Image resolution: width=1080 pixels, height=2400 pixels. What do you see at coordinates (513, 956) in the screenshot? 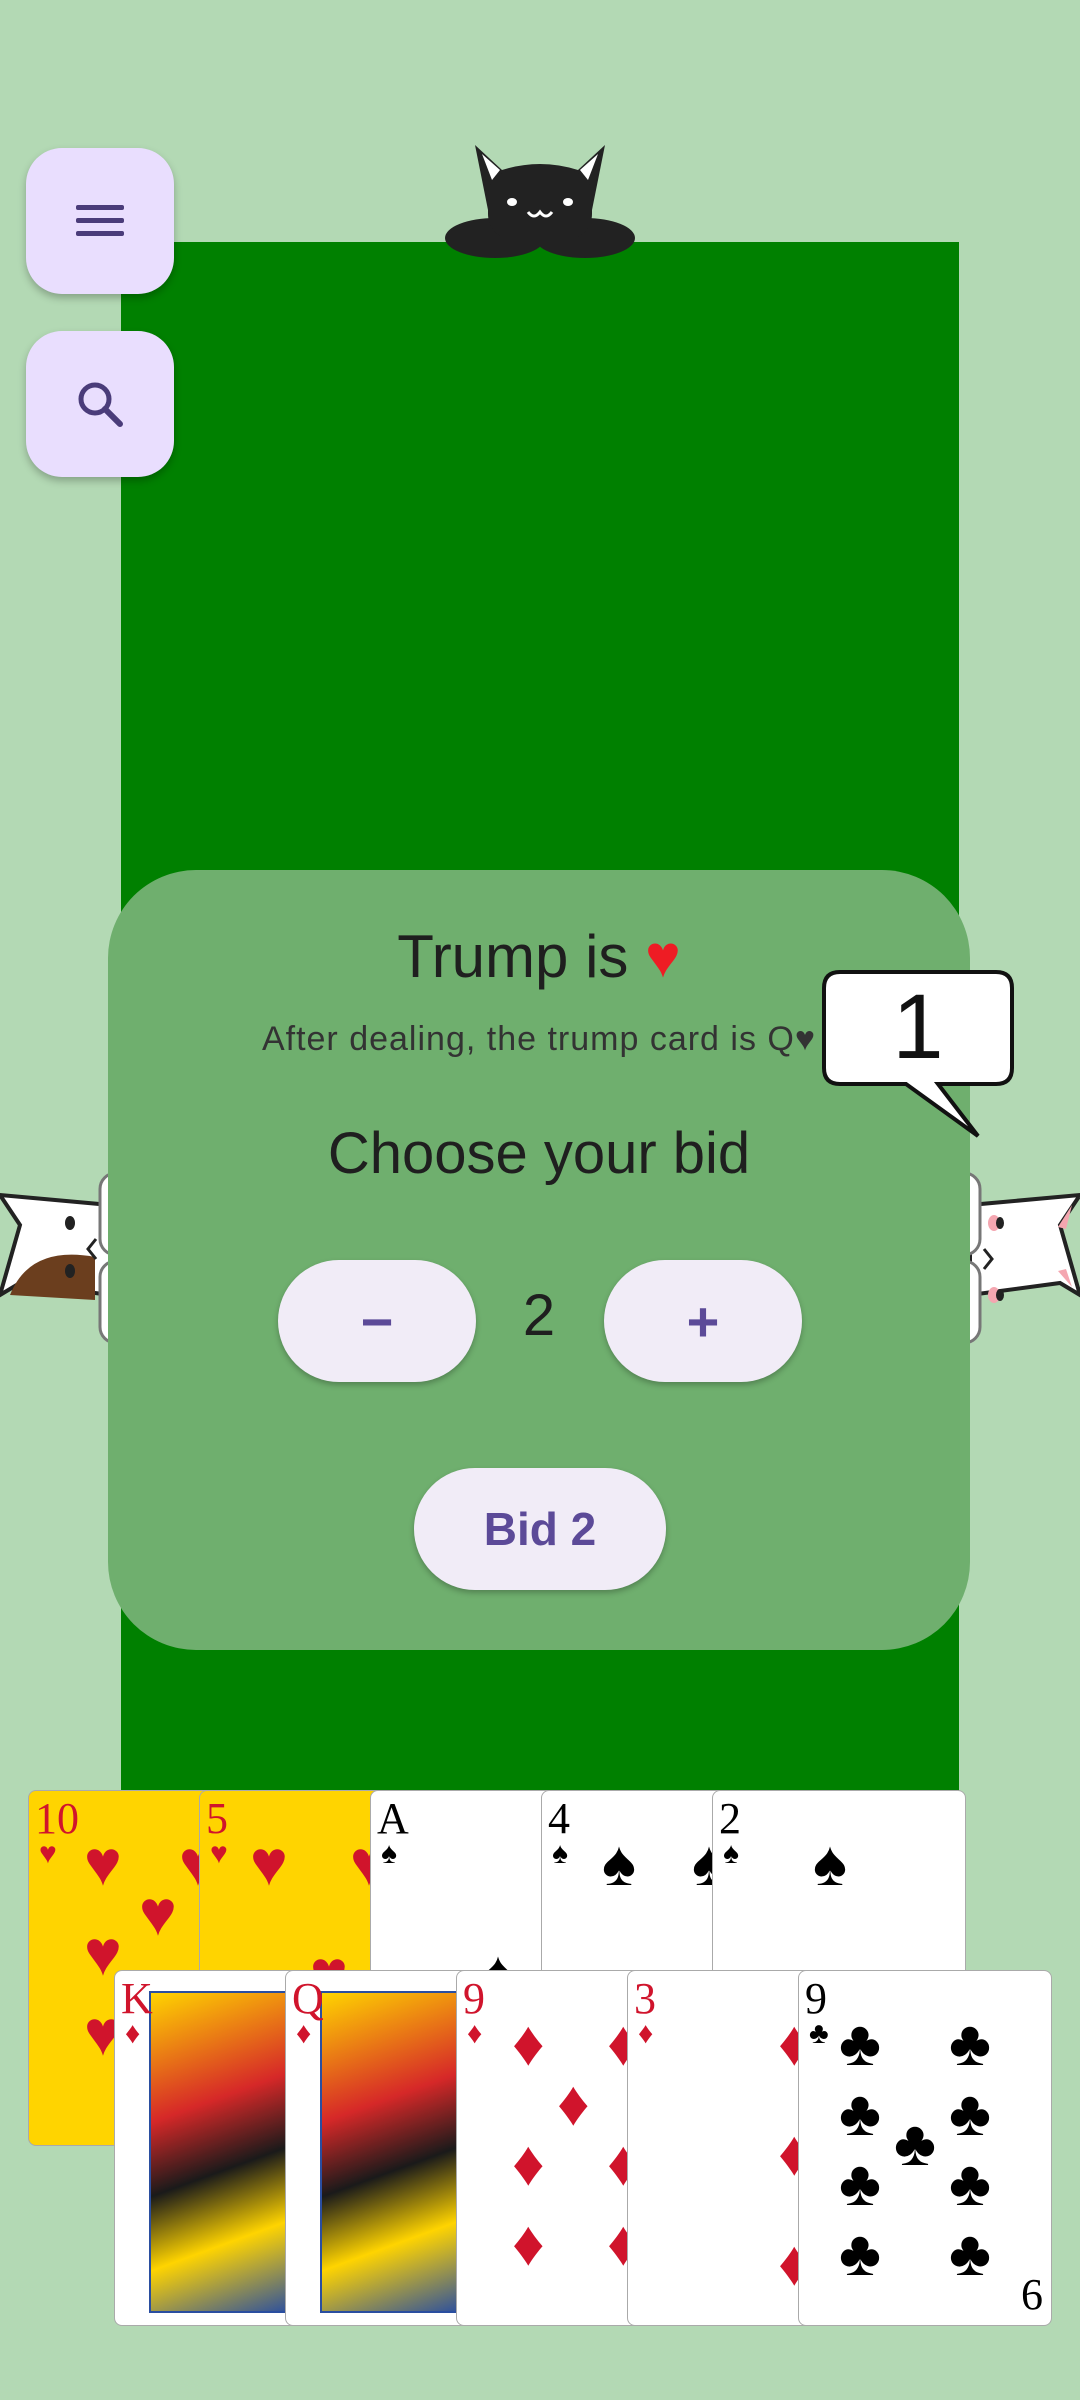
I see `trump-label: Trump is` at bounding box center [513, 956].